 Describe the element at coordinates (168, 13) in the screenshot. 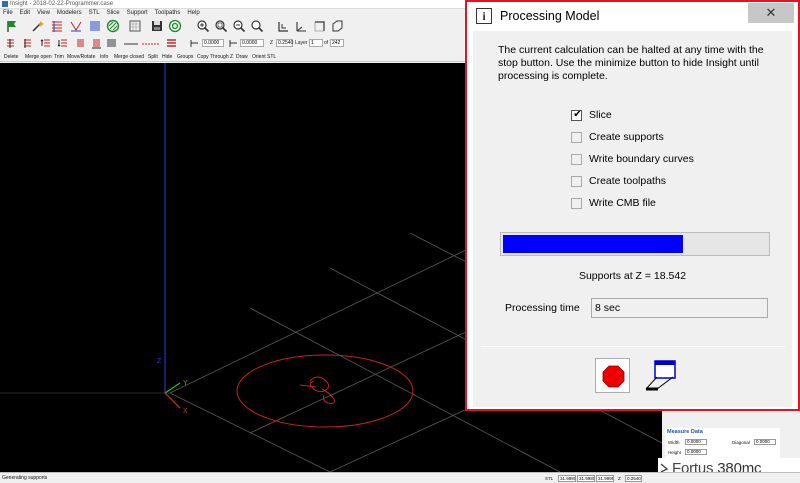

I see `menu-toolpaths: Toolpaths` at that location.